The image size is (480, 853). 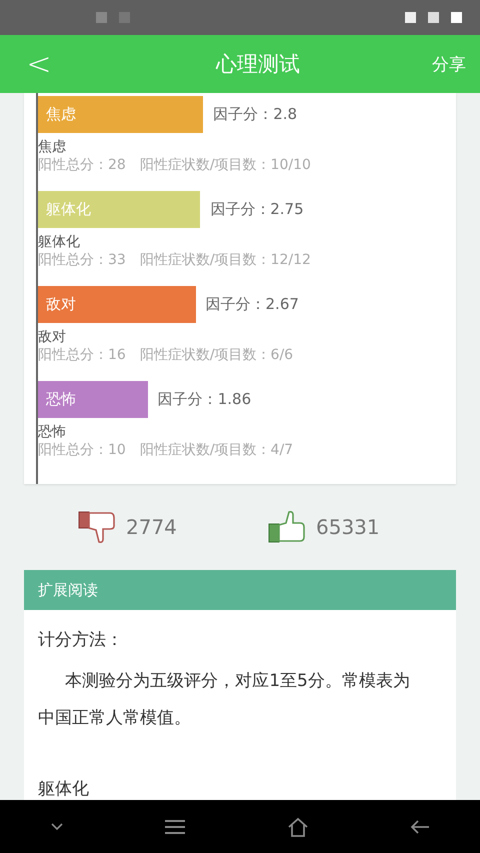 What do you see at coordinates (287, 527) in the screenshot?
I see `thumbs-up-icon` at bounding box center [287, 527].